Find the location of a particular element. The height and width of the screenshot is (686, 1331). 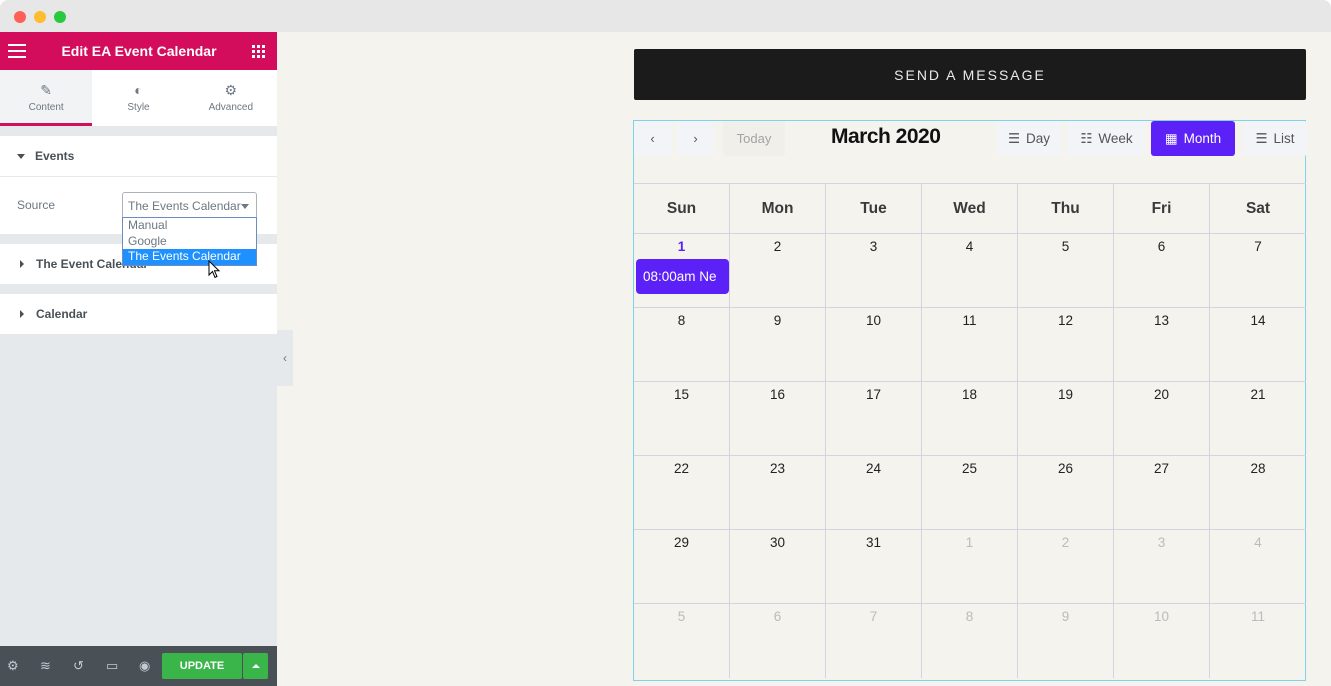

day-cell: 16 is located at coordinates (778, 419).